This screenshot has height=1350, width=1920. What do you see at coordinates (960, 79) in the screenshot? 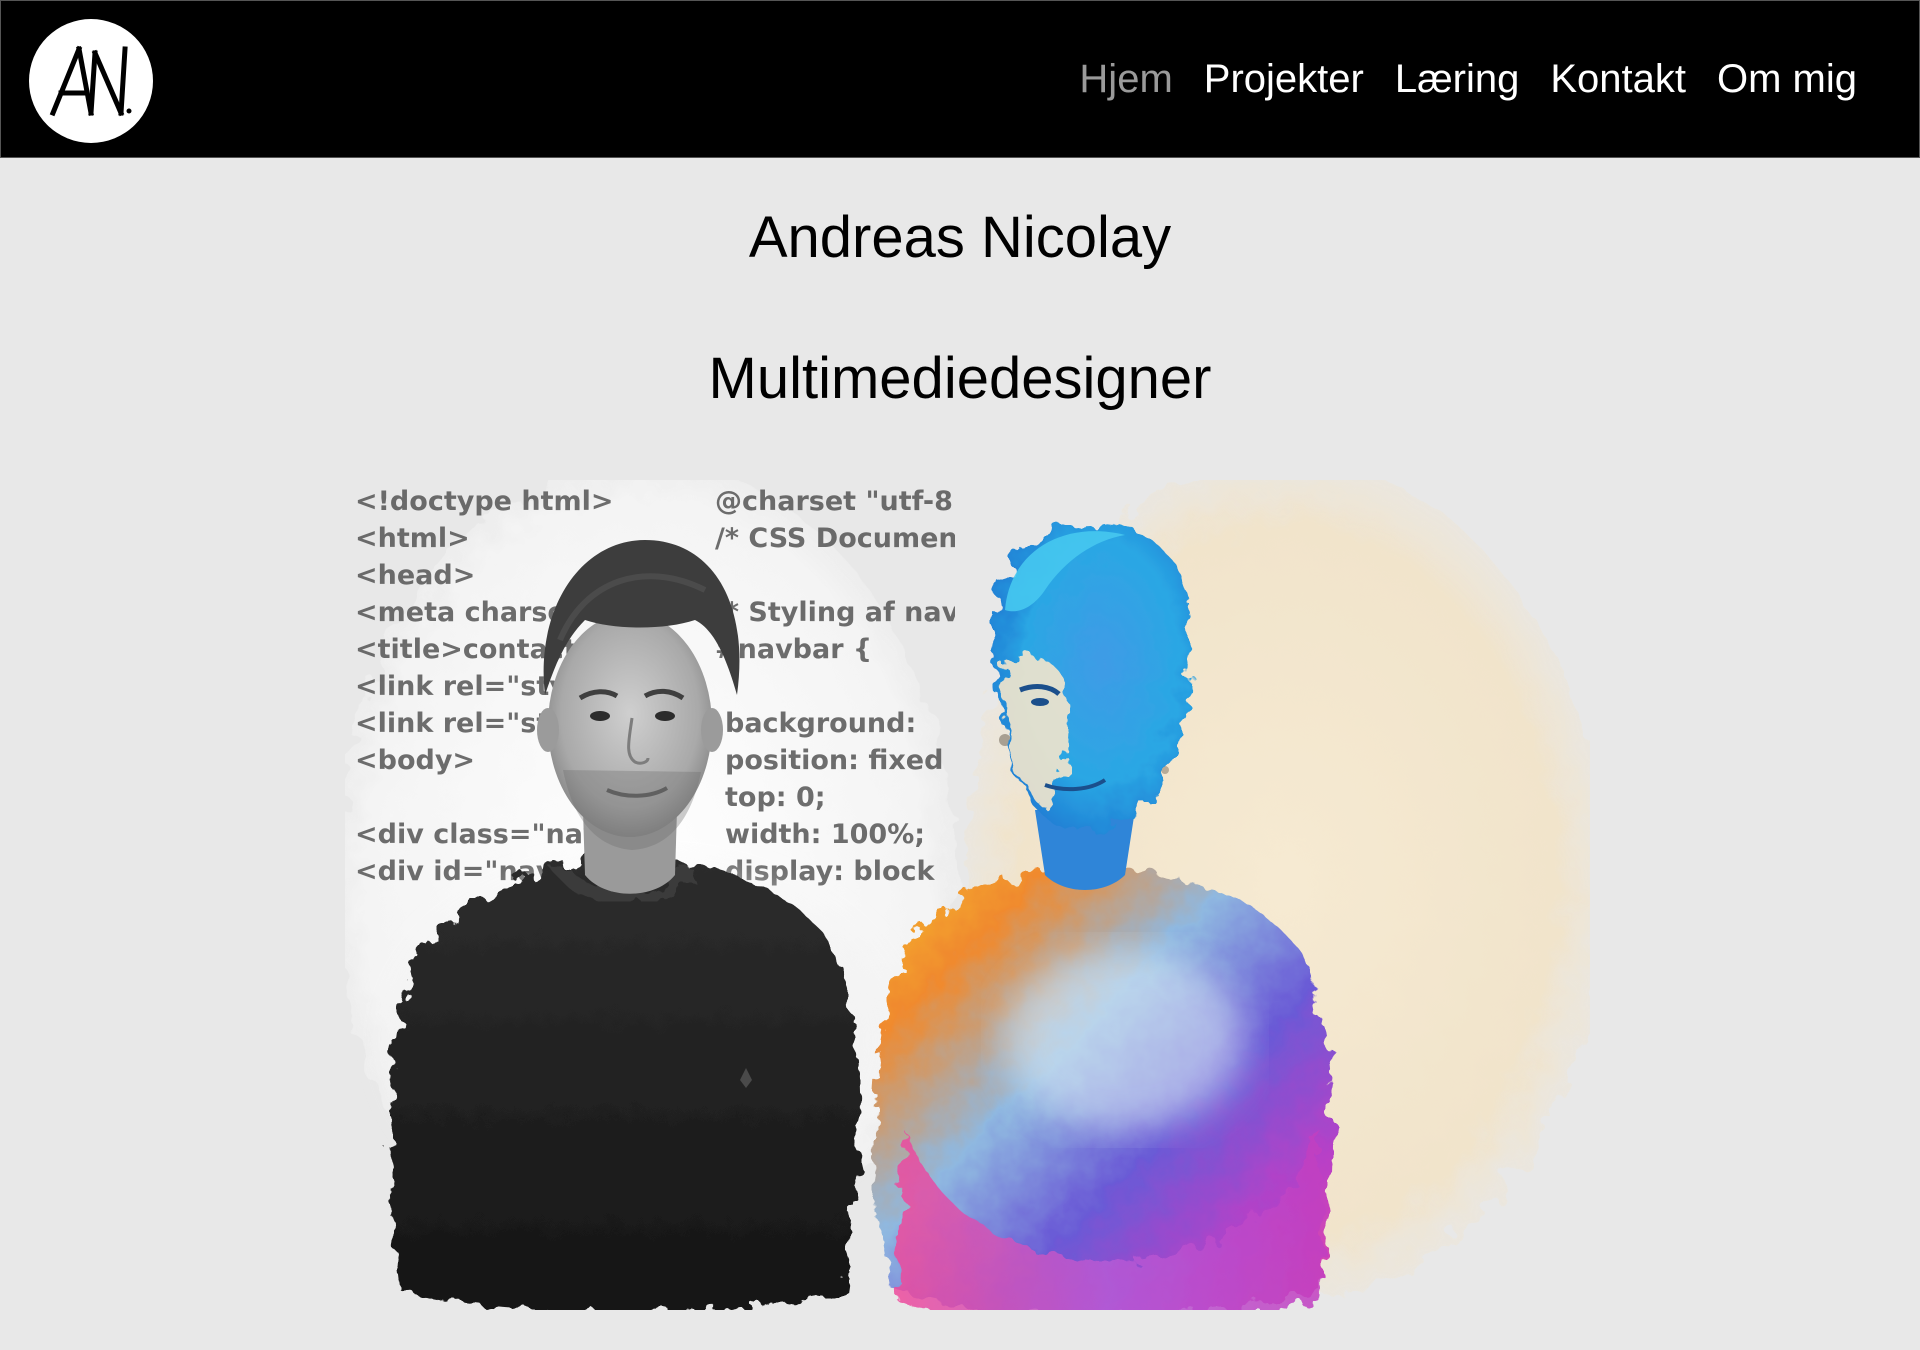
I see `navbar: Hjem Projekter Læring Kontakt Om mig` at bounding box center [960, 79].